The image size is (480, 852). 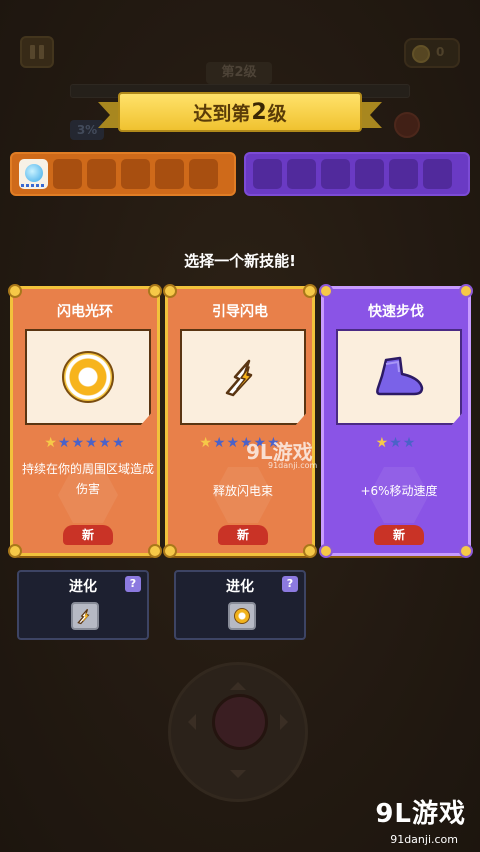 I want to click on arrow-right-icon, so click(x=288, y=722).